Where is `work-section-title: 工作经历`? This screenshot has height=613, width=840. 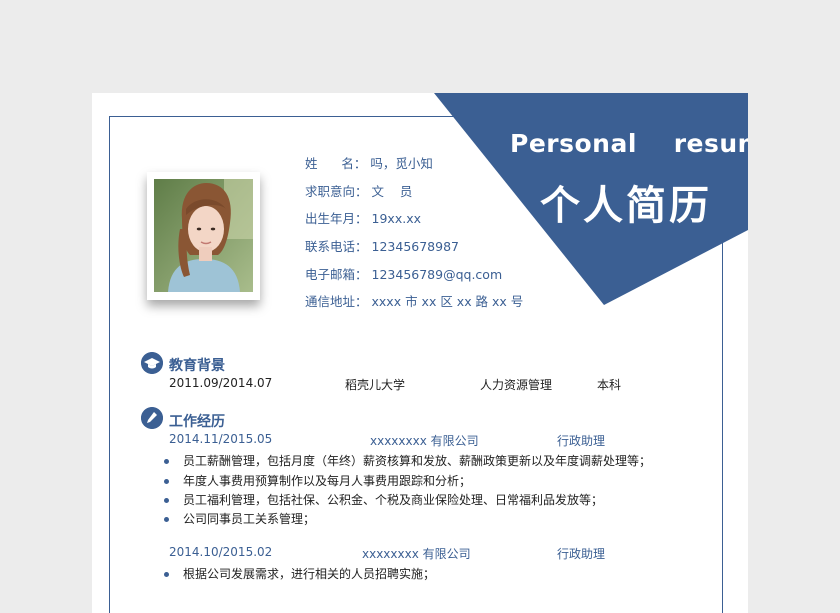
work-section-title: 工作经历 is located at coordinates (197, 422).